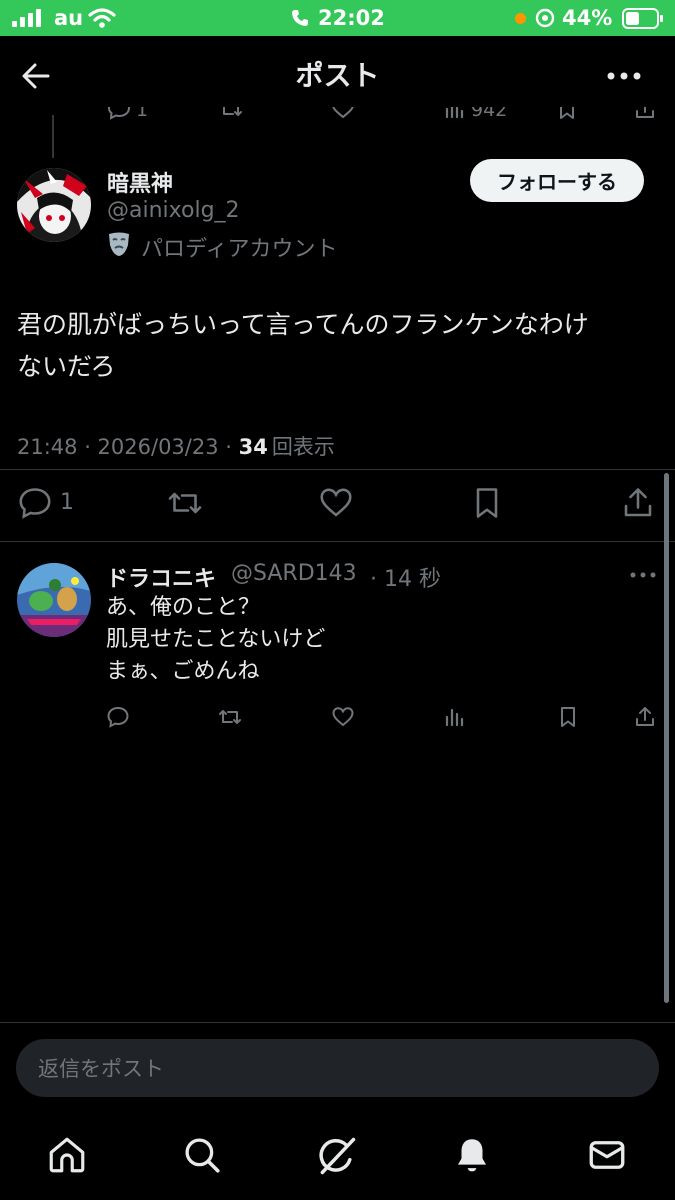  Describe the element at coordinates (557, 180) in the screenshot. I see `follow-button: フォローする` at that location.